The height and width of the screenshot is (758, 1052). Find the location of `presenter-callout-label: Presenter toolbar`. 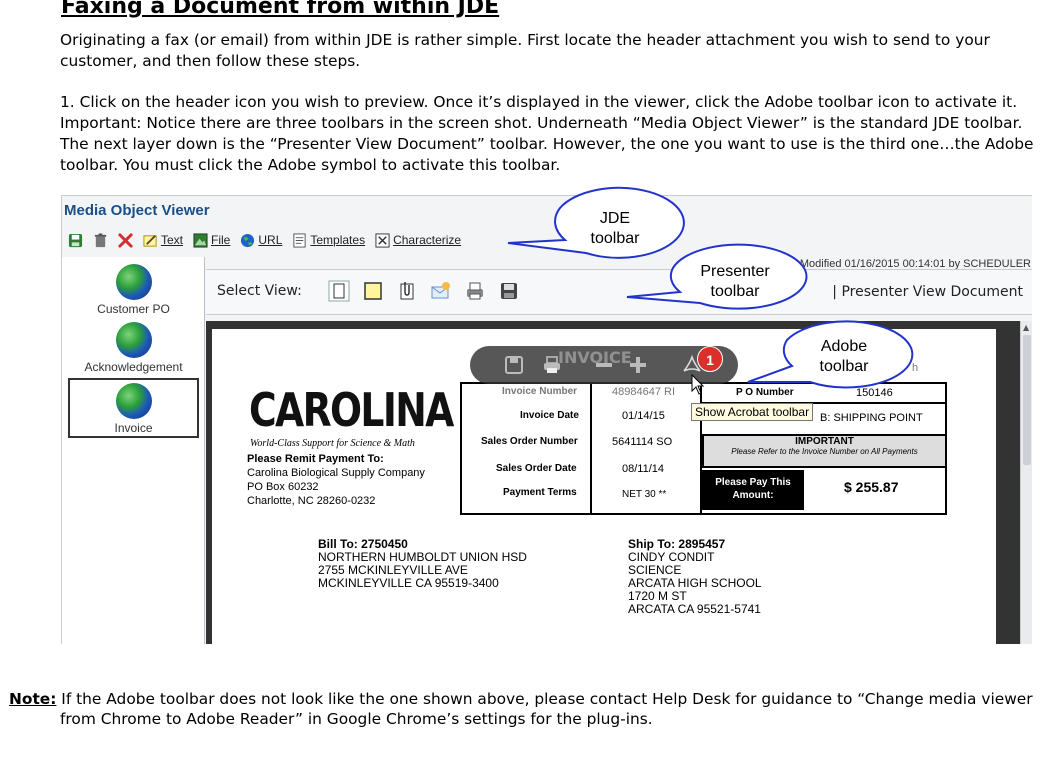

presenter-callout-label: Presenter toolbar is located at coordinates (735, 281).